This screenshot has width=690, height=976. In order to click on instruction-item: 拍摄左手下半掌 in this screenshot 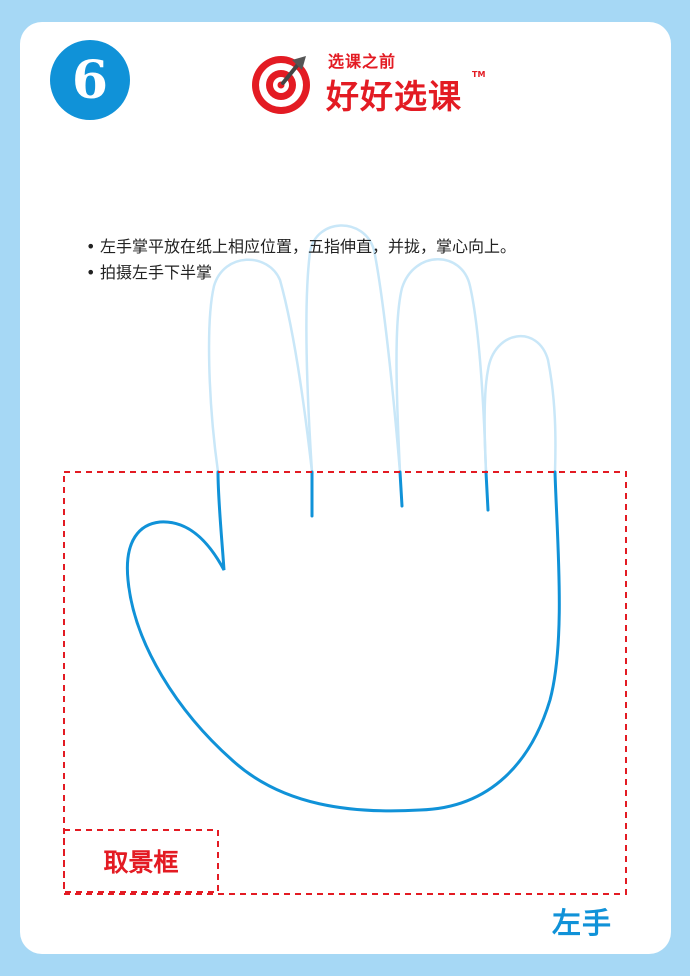, I will do `click(301, 273)`.